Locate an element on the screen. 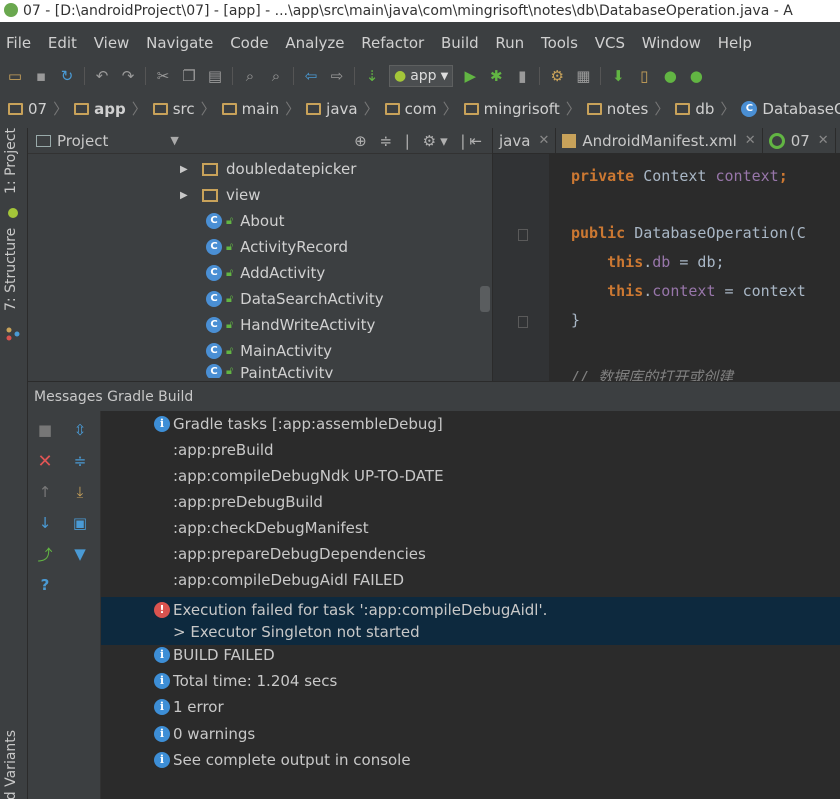 This screenshot has height=799, width=840. debug-icon: ✱ is located at coordinates (496, 76).